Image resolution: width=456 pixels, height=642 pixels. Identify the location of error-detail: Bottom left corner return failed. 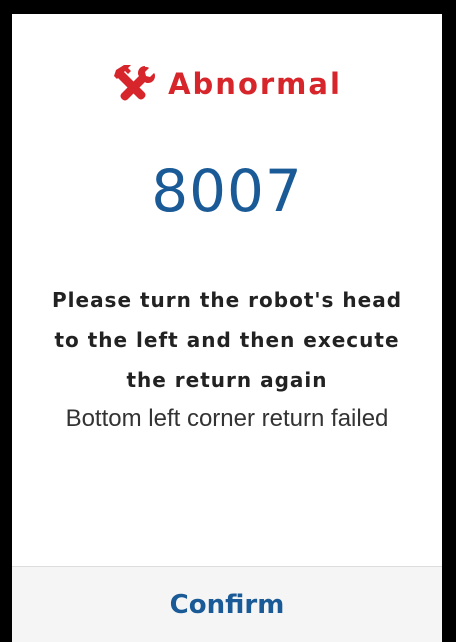
(227, 418).